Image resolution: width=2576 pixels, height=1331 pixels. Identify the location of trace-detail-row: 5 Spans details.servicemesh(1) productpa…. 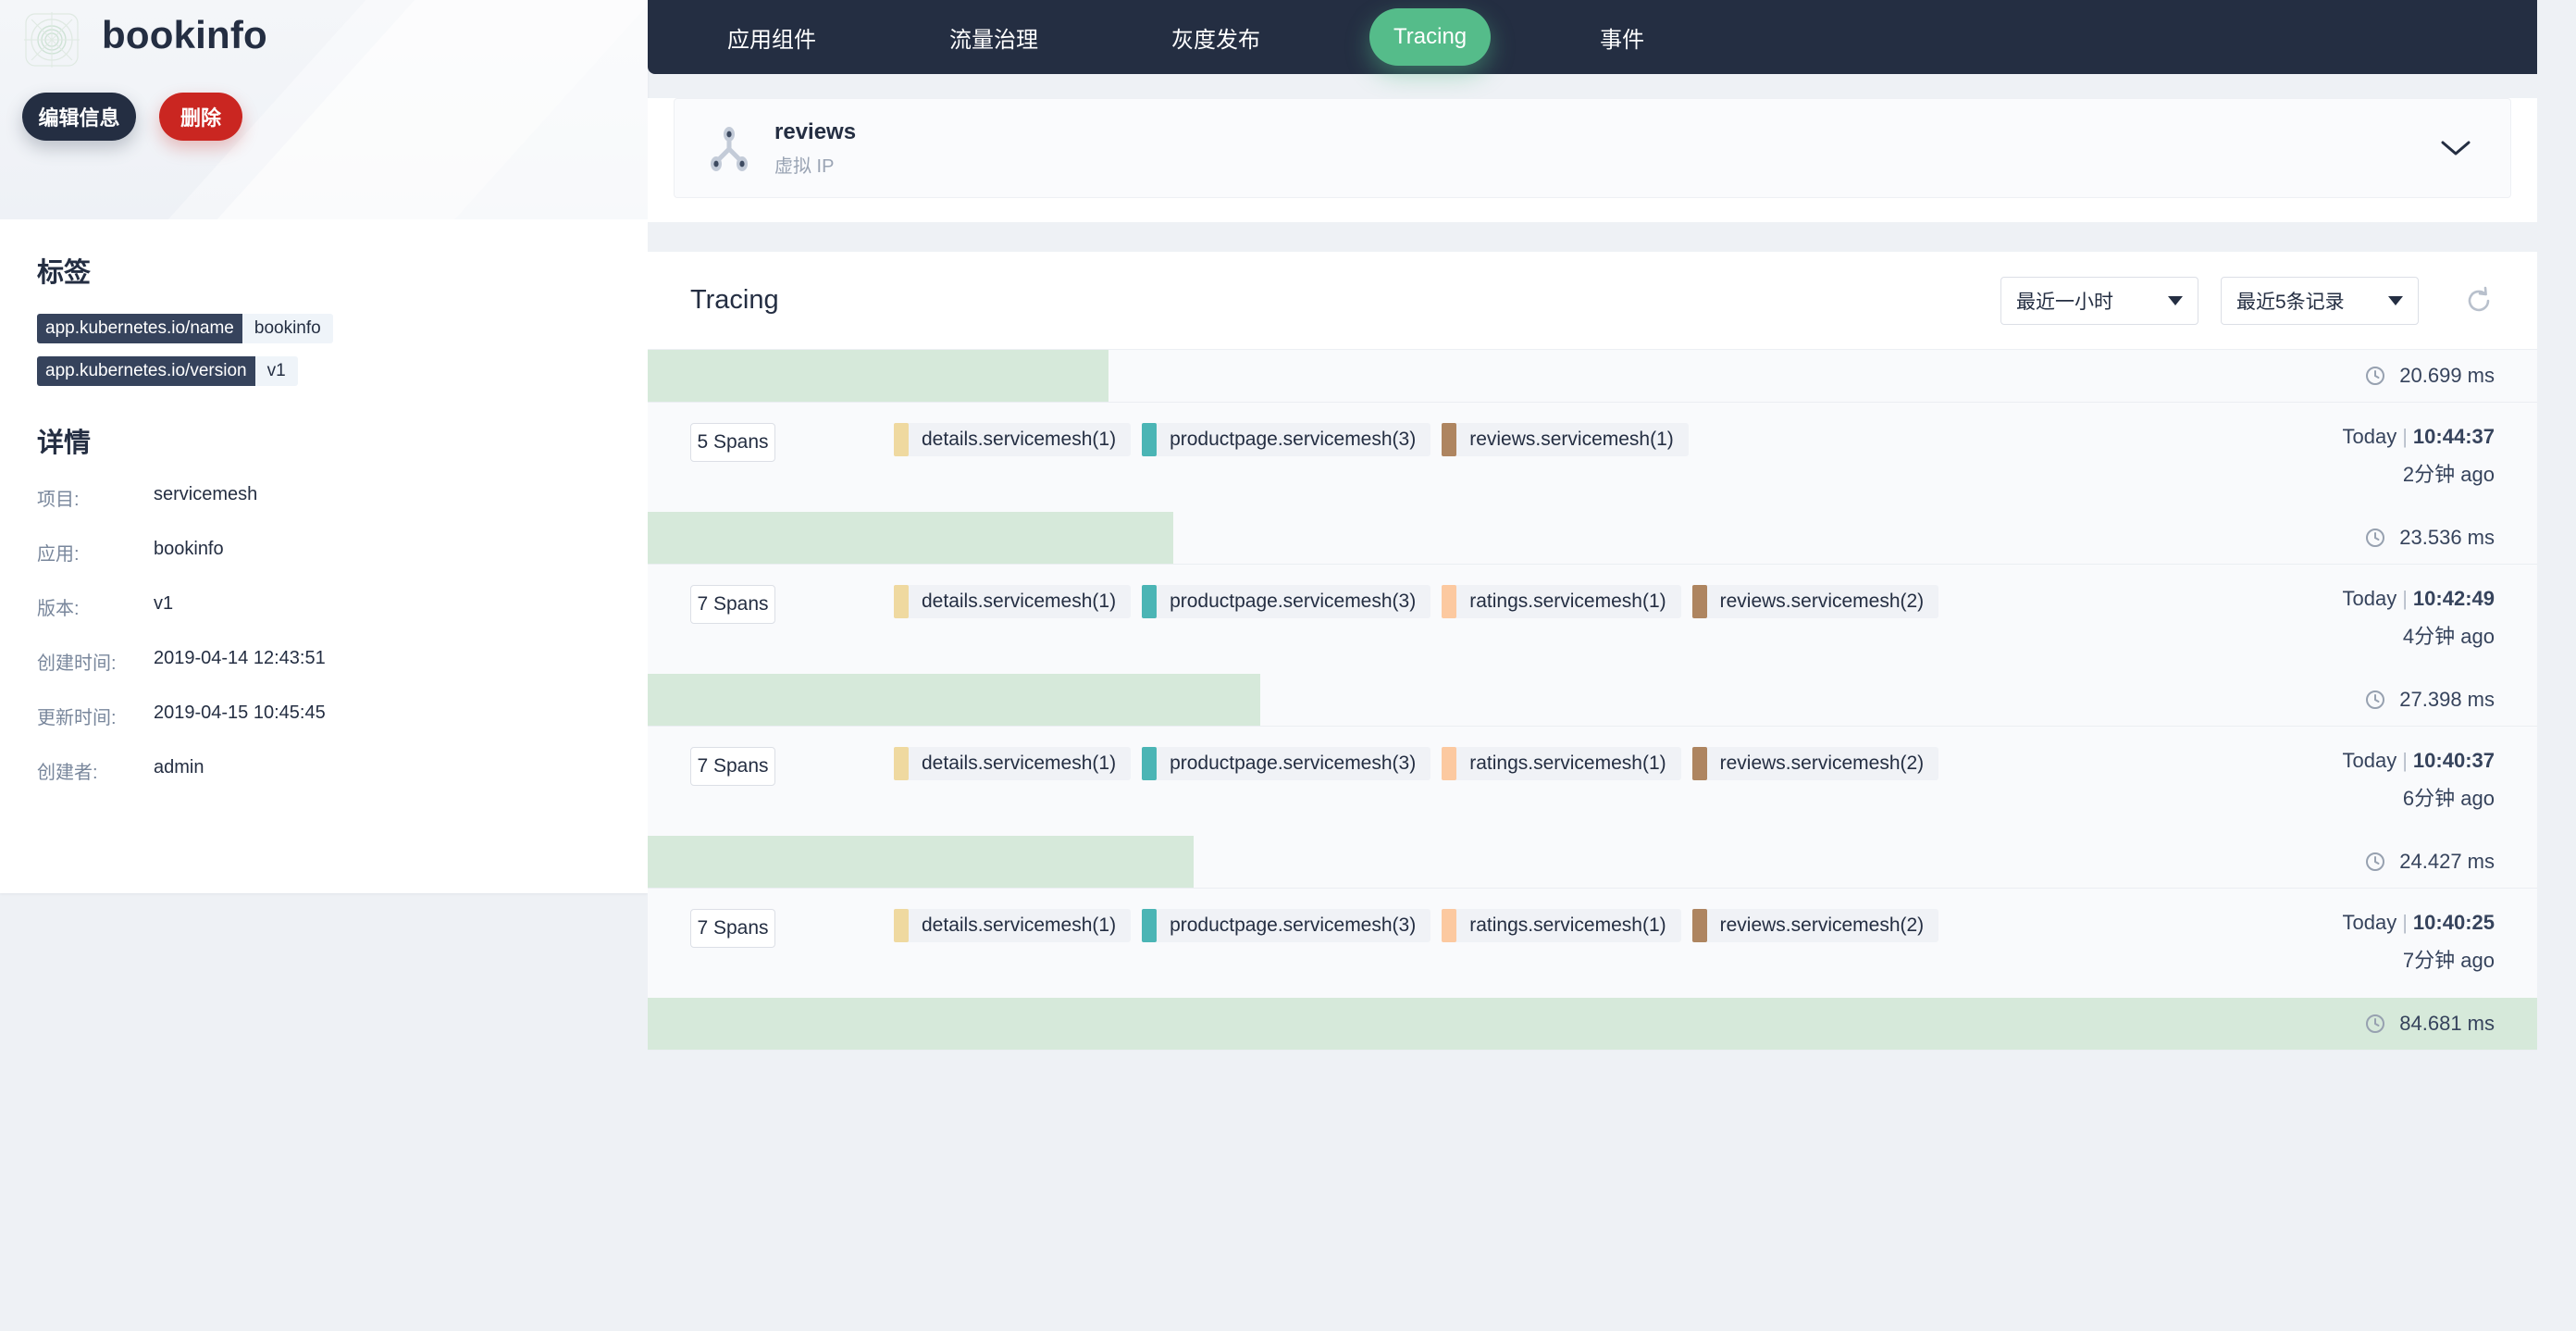
(1593, 457).